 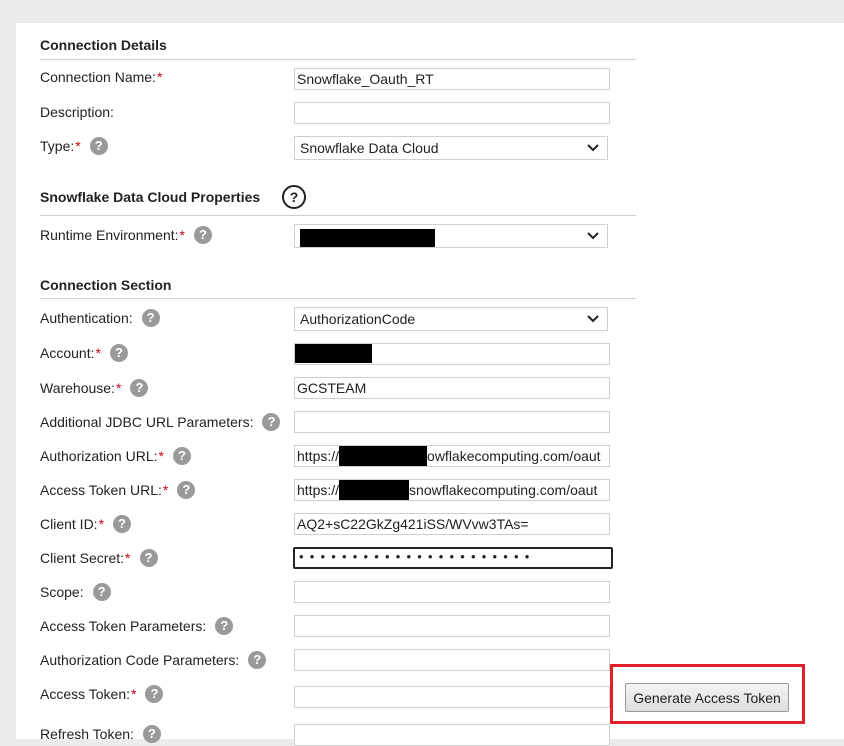 What do you see at coordinates (452, 626) in the screenshot?
I see `access-token-params-input` at bounding box center [452, 626].